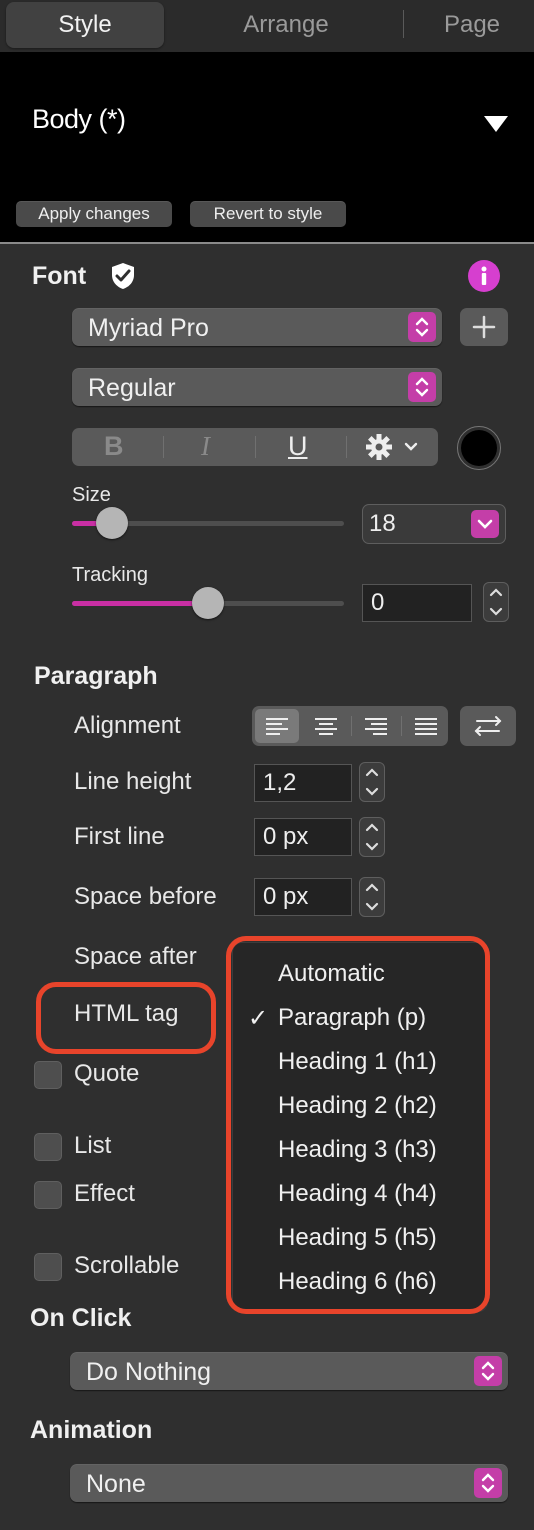 This screenshot has height=1530, width=534. I want to click on menu-item-heading-3: Heading 3 (h3), so click(357, 1150).